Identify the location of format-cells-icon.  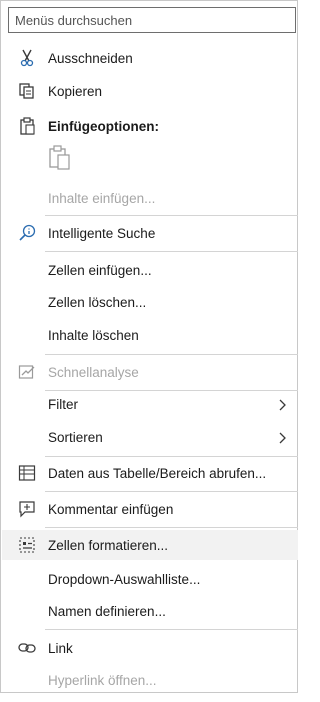
(27, 545).